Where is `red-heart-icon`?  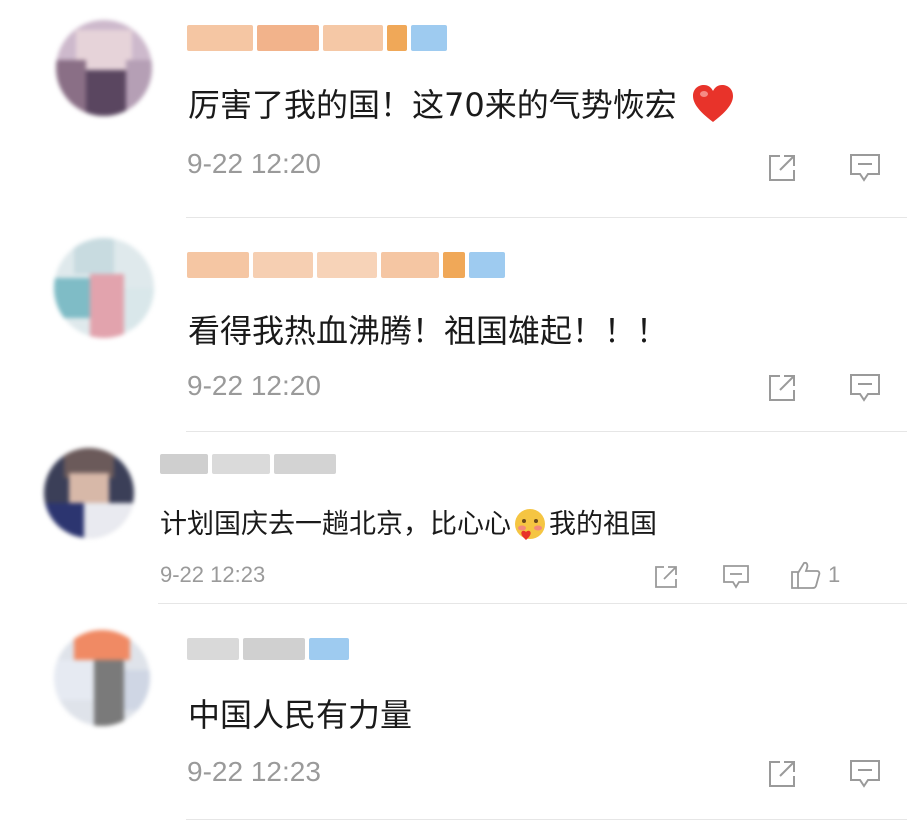
red-heart-icon is located at coordinates (712, 103).